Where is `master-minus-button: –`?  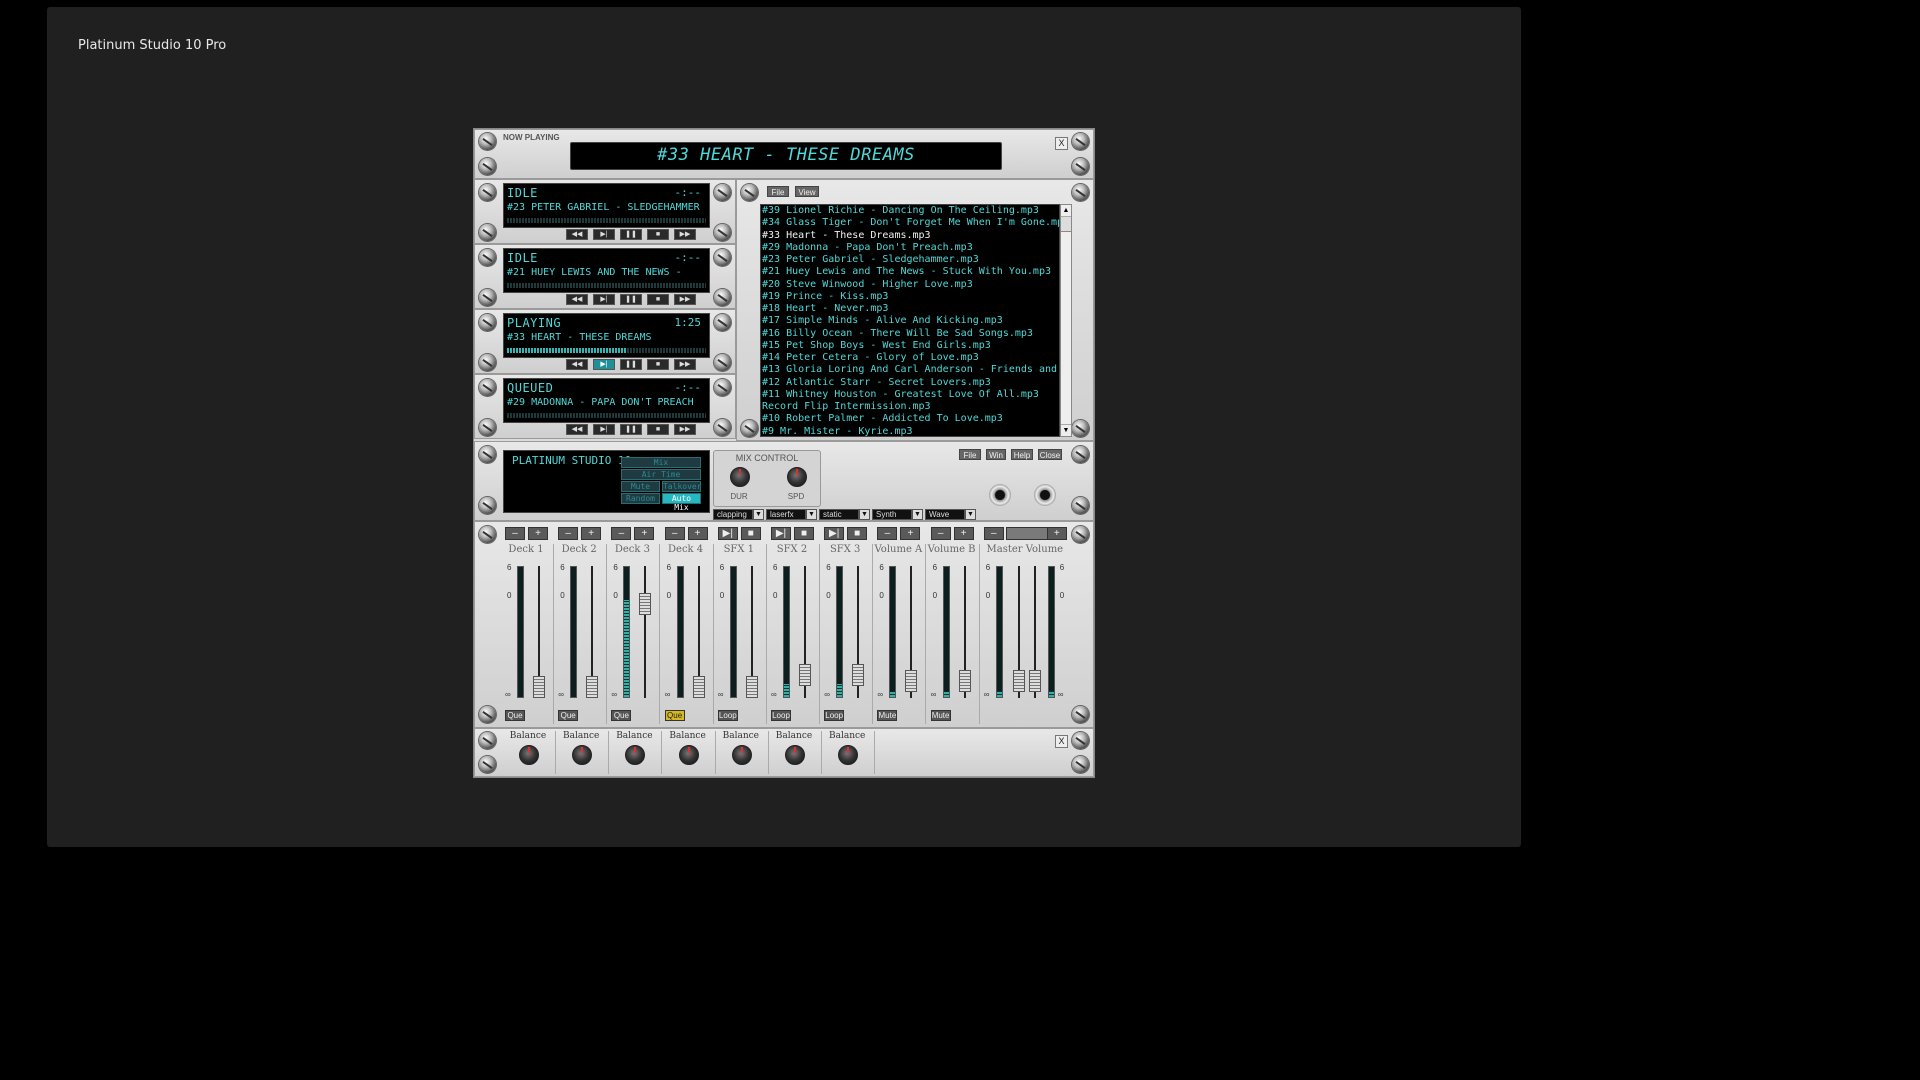
master-minus-button: – is located at coordinates (993, 533).